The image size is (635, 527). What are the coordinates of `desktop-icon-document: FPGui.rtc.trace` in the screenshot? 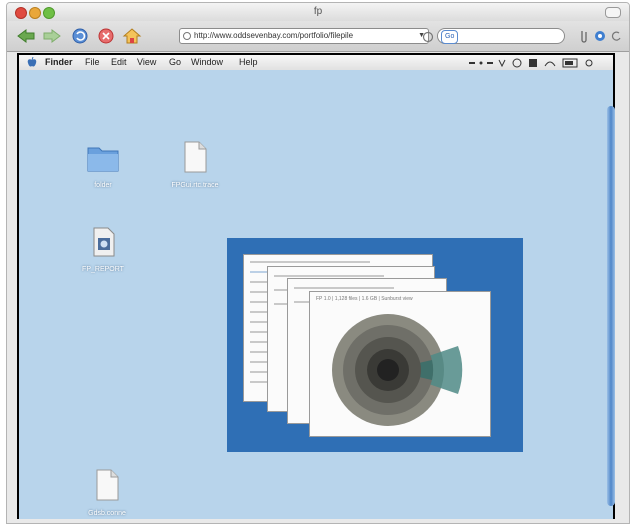 It's located at (195, 164).